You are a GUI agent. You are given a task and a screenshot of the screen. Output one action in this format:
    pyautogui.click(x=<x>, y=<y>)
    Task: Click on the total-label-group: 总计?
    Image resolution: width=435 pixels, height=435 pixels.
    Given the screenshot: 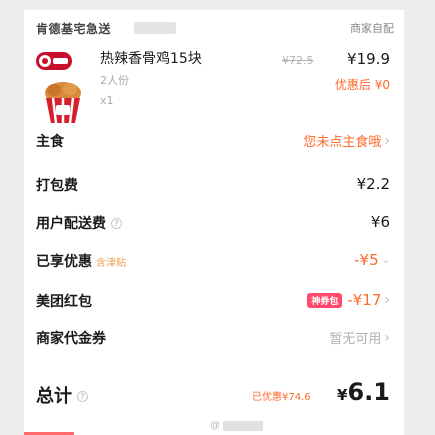 What is the action you would take?
    pyautogui.click(x=62, y=395)
    